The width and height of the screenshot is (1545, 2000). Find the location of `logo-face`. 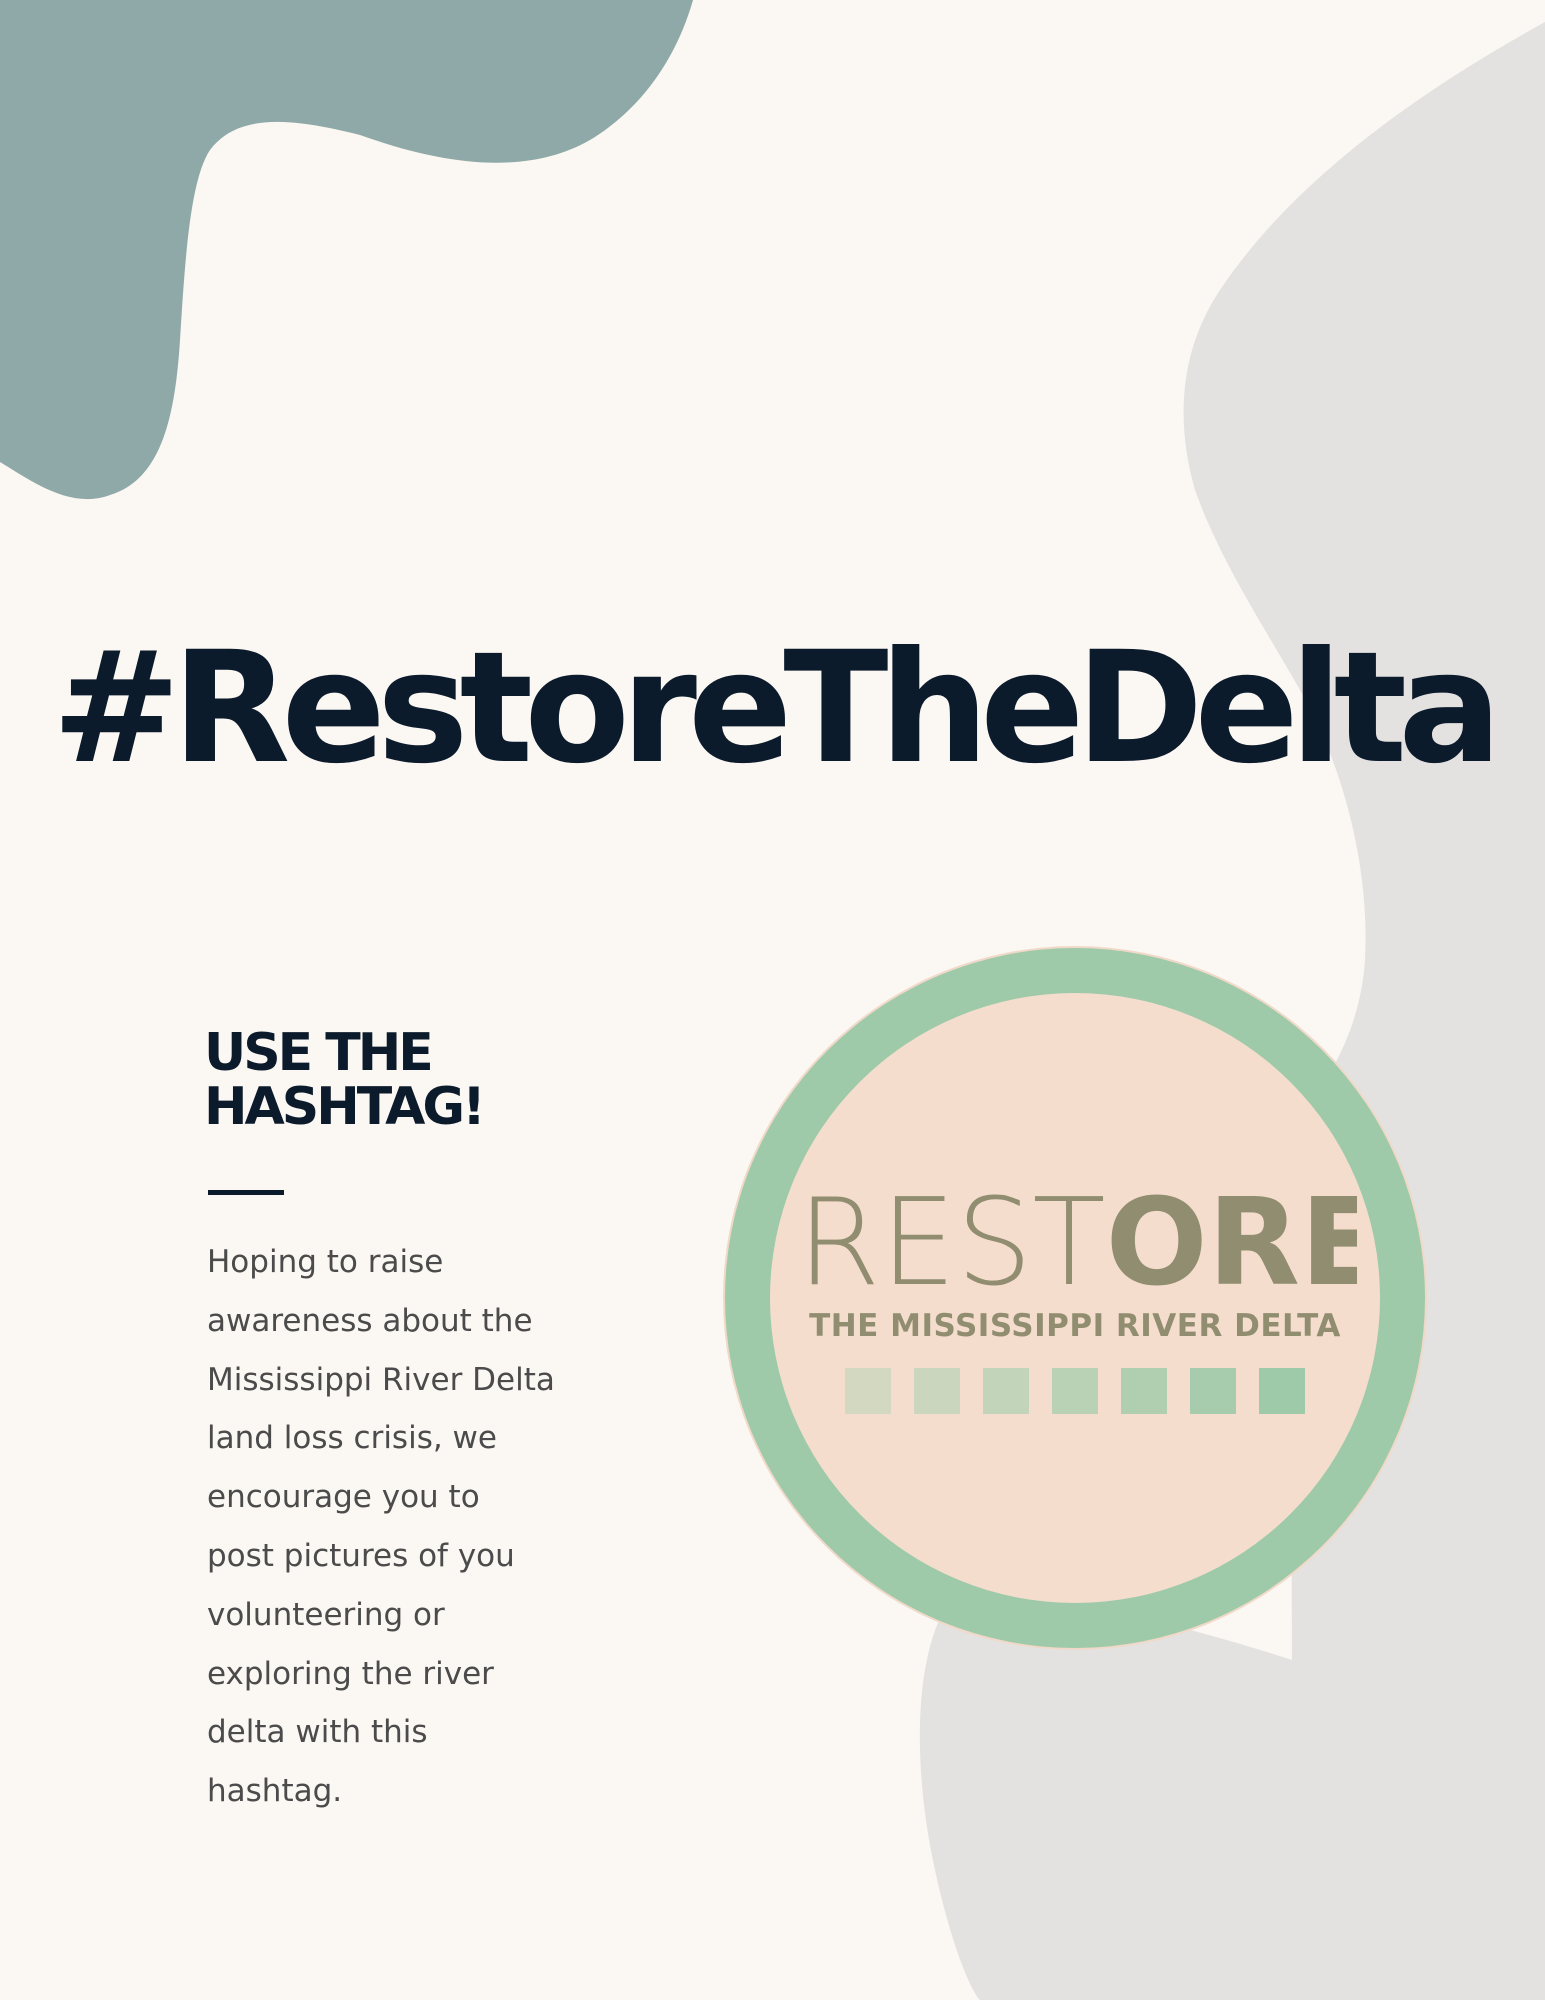

logo-face is located at coordinates (1075, 1298).